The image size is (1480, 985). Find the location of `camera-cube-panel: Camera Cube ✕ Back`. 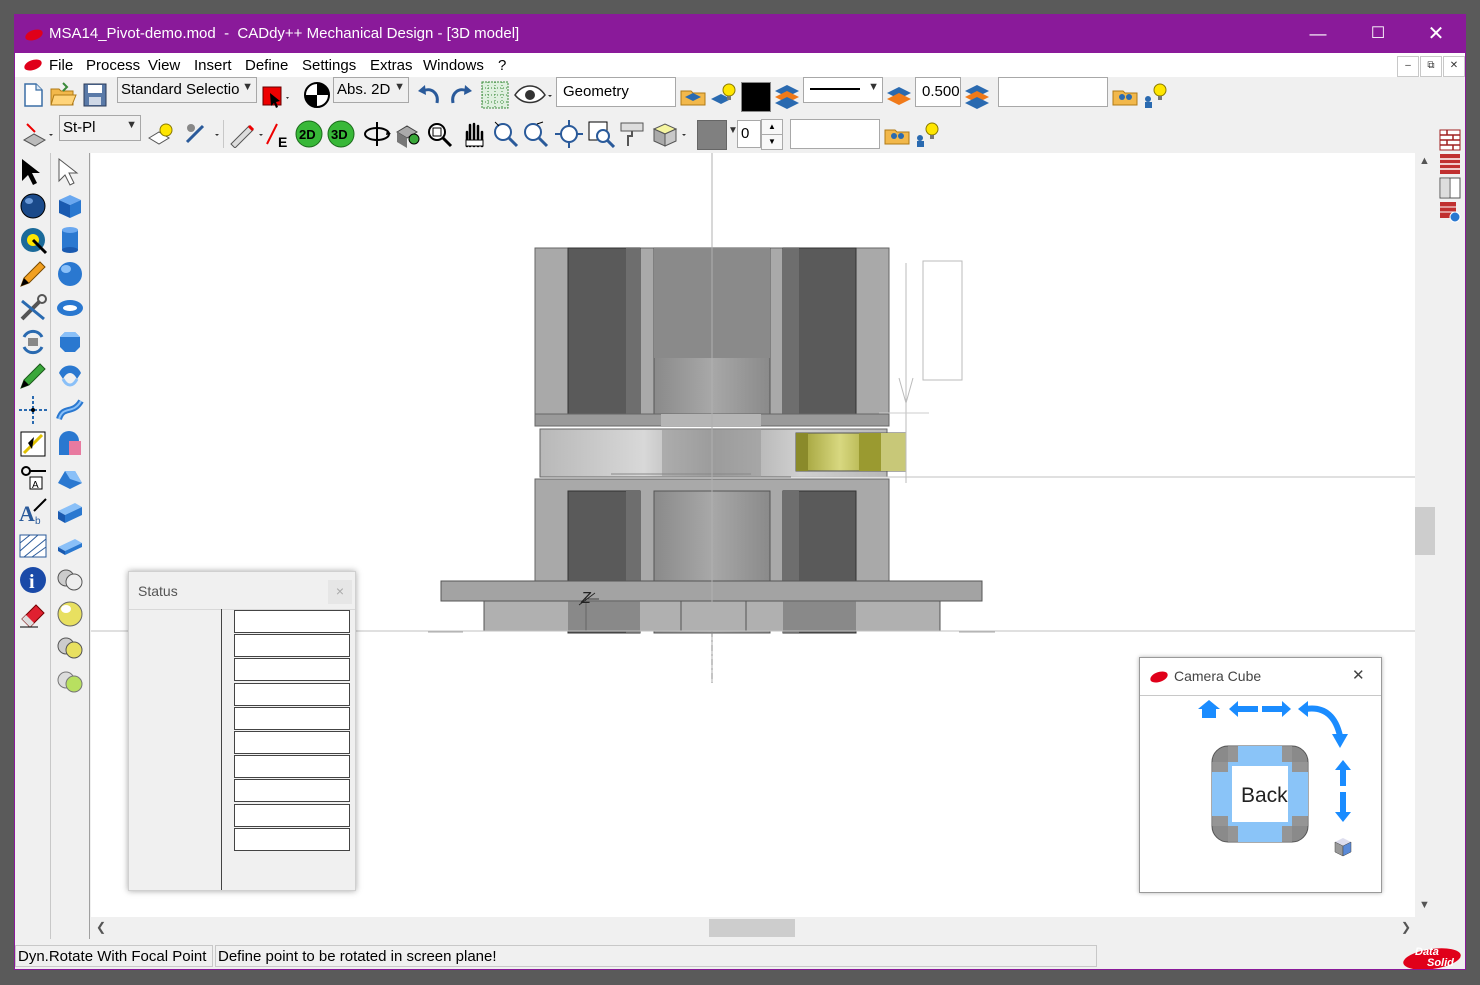

camera-cube-panel: Camera Cube ✕ Back is located at coordinates (1260, 775).